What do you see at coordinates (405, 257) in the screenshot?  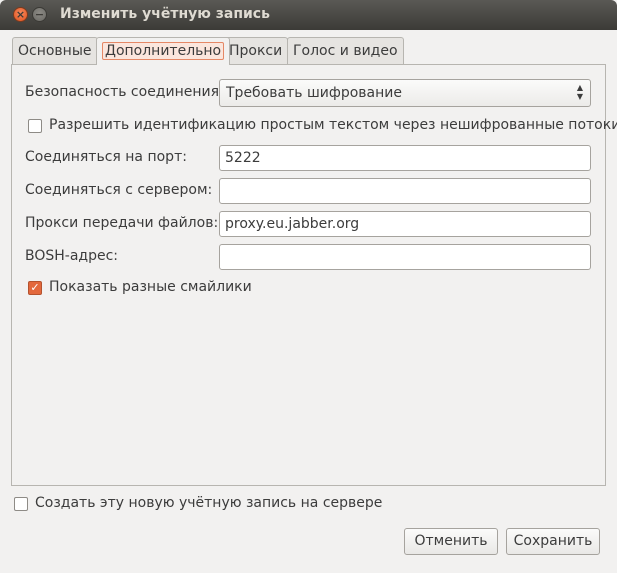 I see `bosh-input` at bounding box center [405, 257].